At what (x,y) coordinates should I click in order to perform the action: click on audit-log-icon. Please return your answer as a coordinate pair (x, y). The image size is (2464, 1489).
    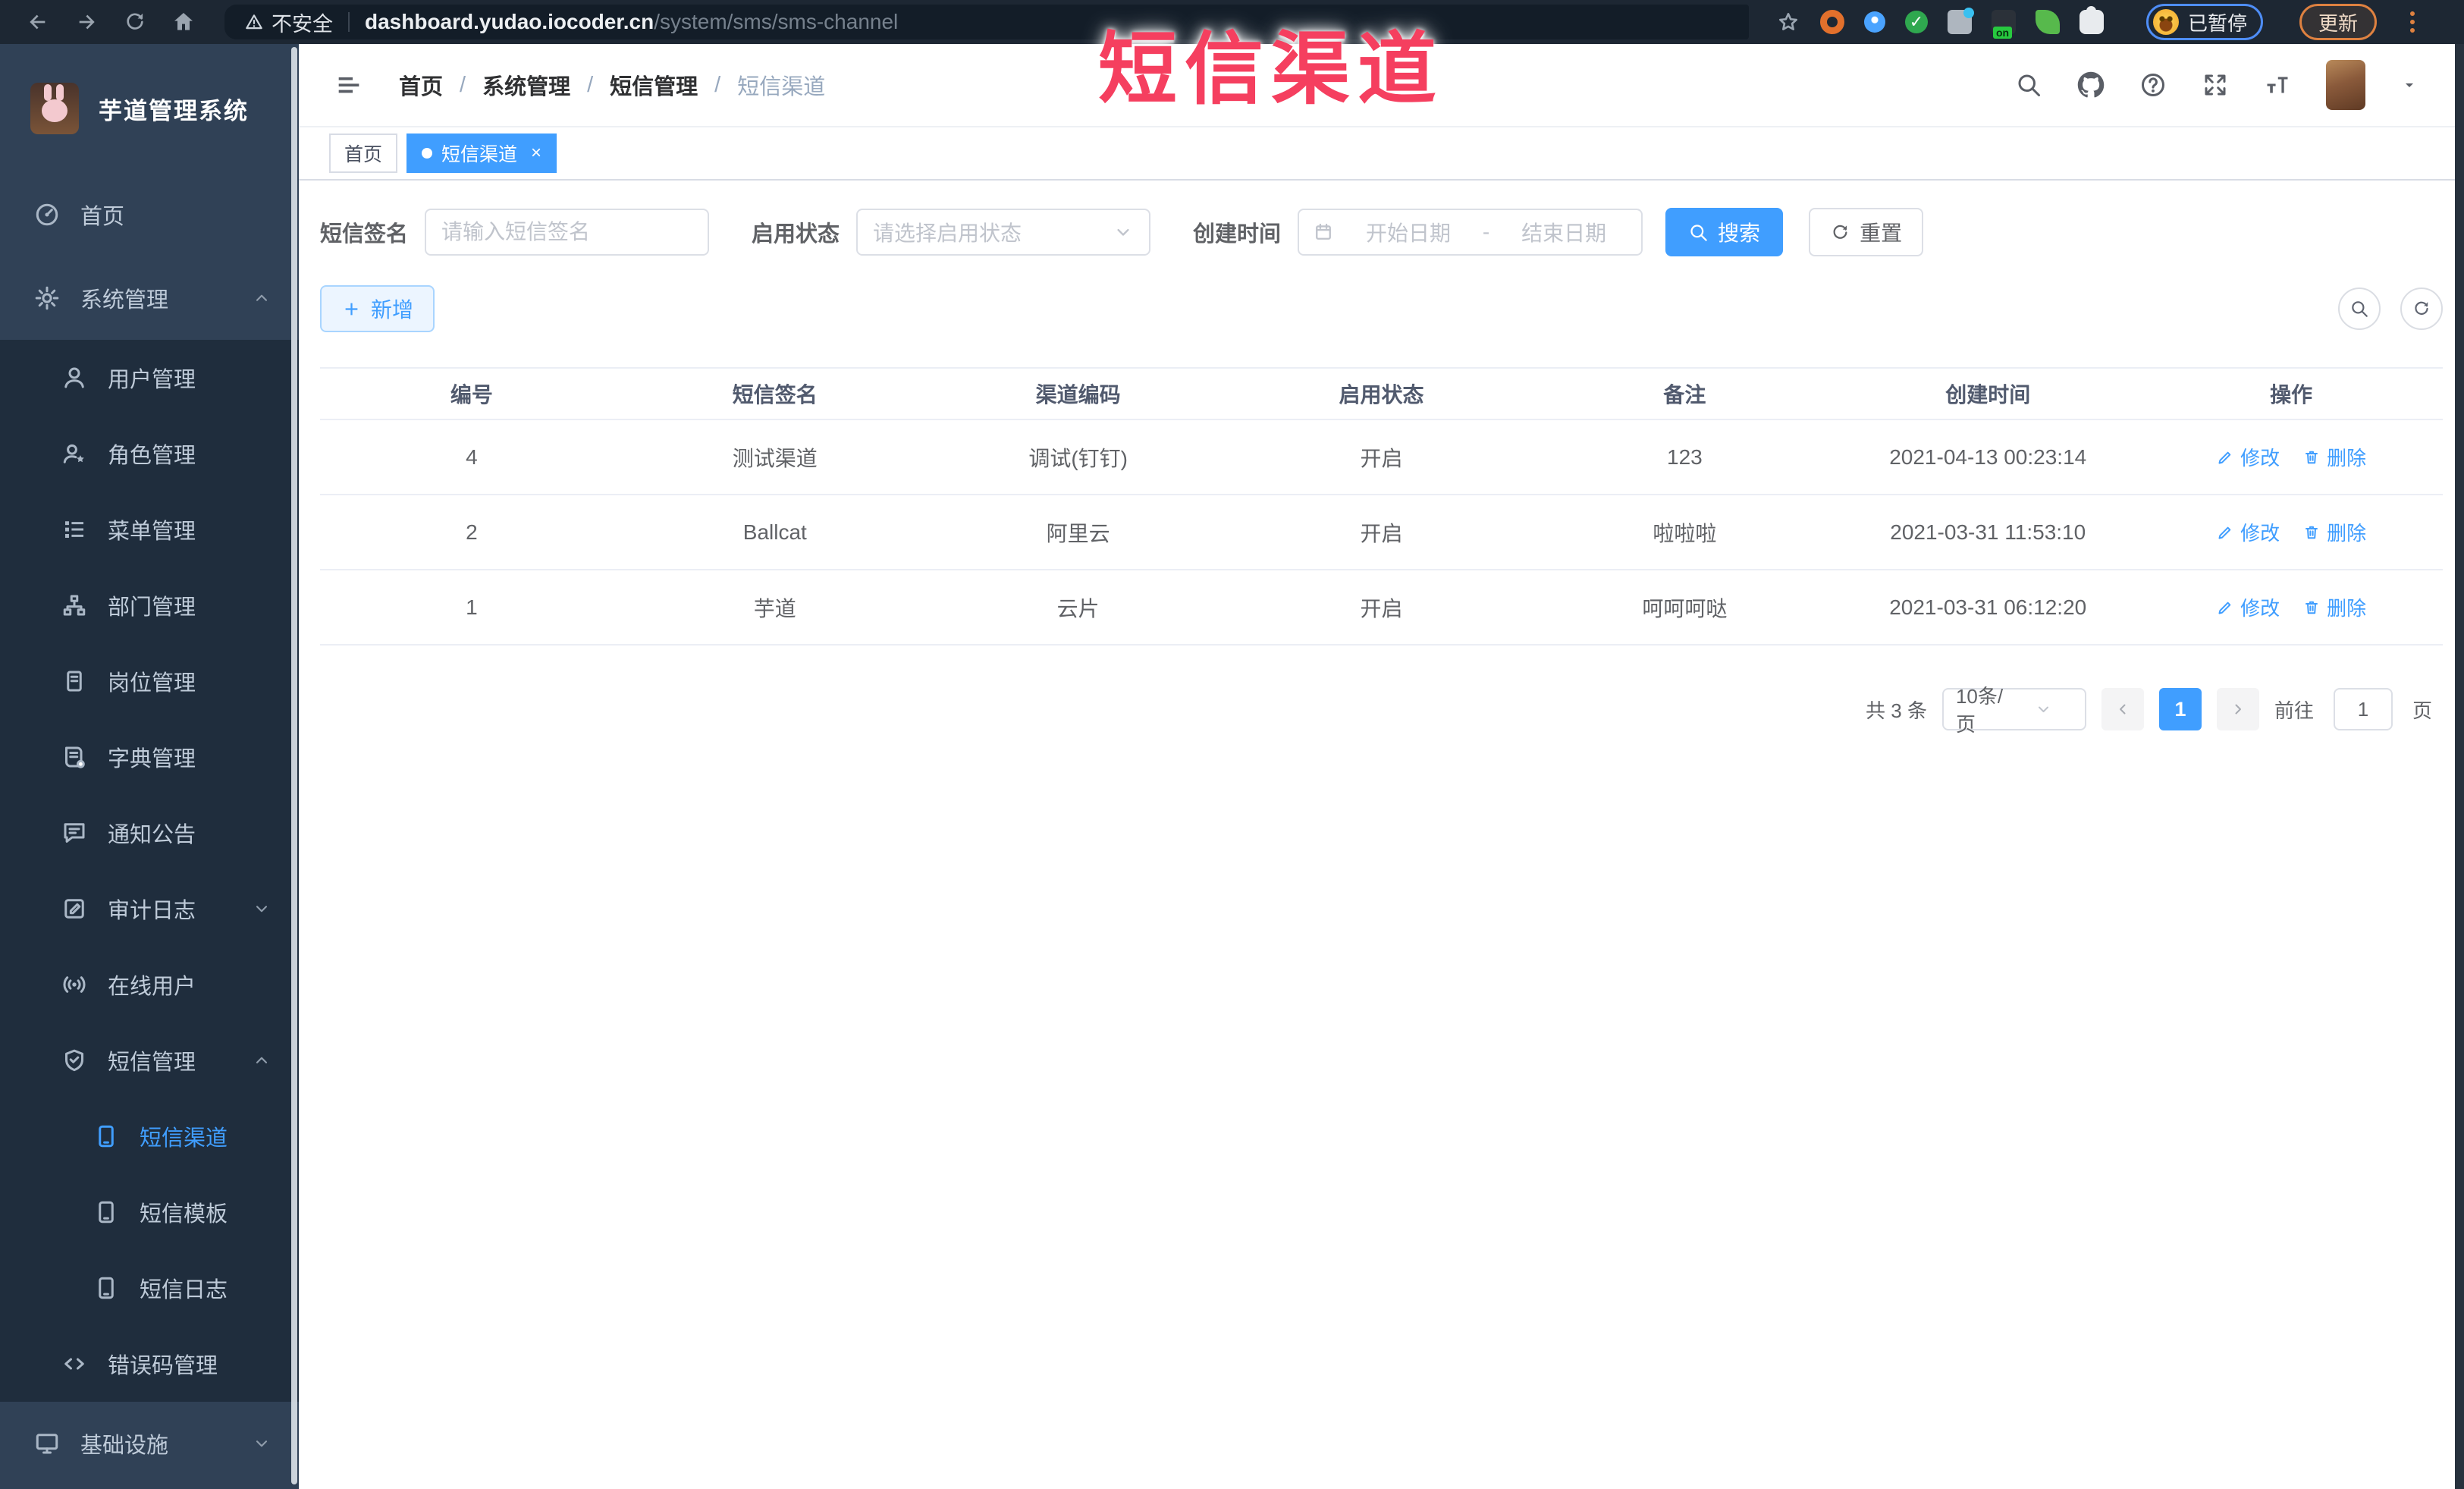
    Looking at the image, I should click on (74, 908).